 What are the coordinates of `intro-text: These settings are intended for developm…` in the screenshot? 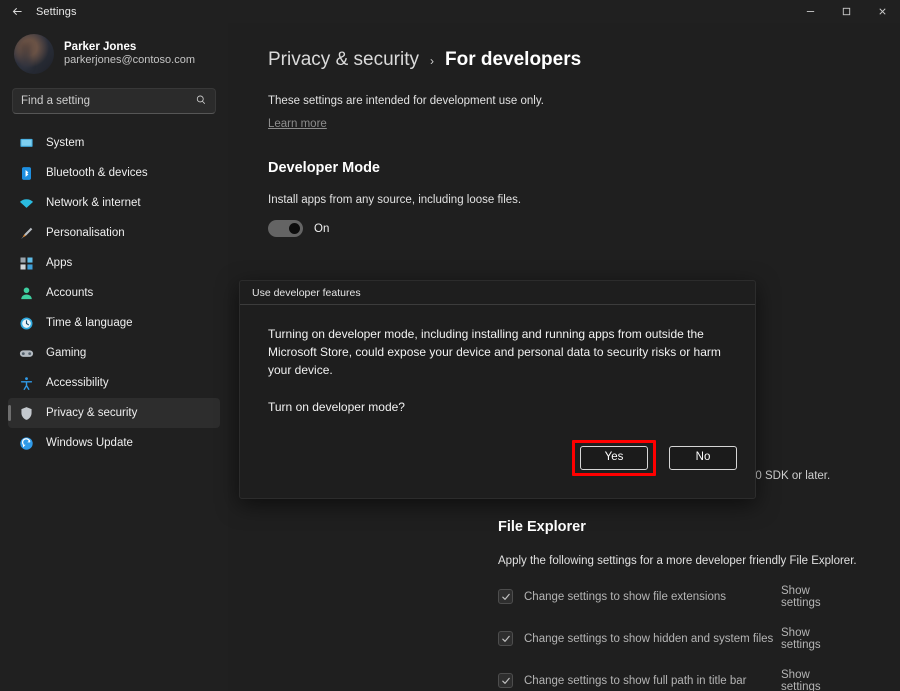 It's located at (406, 101).